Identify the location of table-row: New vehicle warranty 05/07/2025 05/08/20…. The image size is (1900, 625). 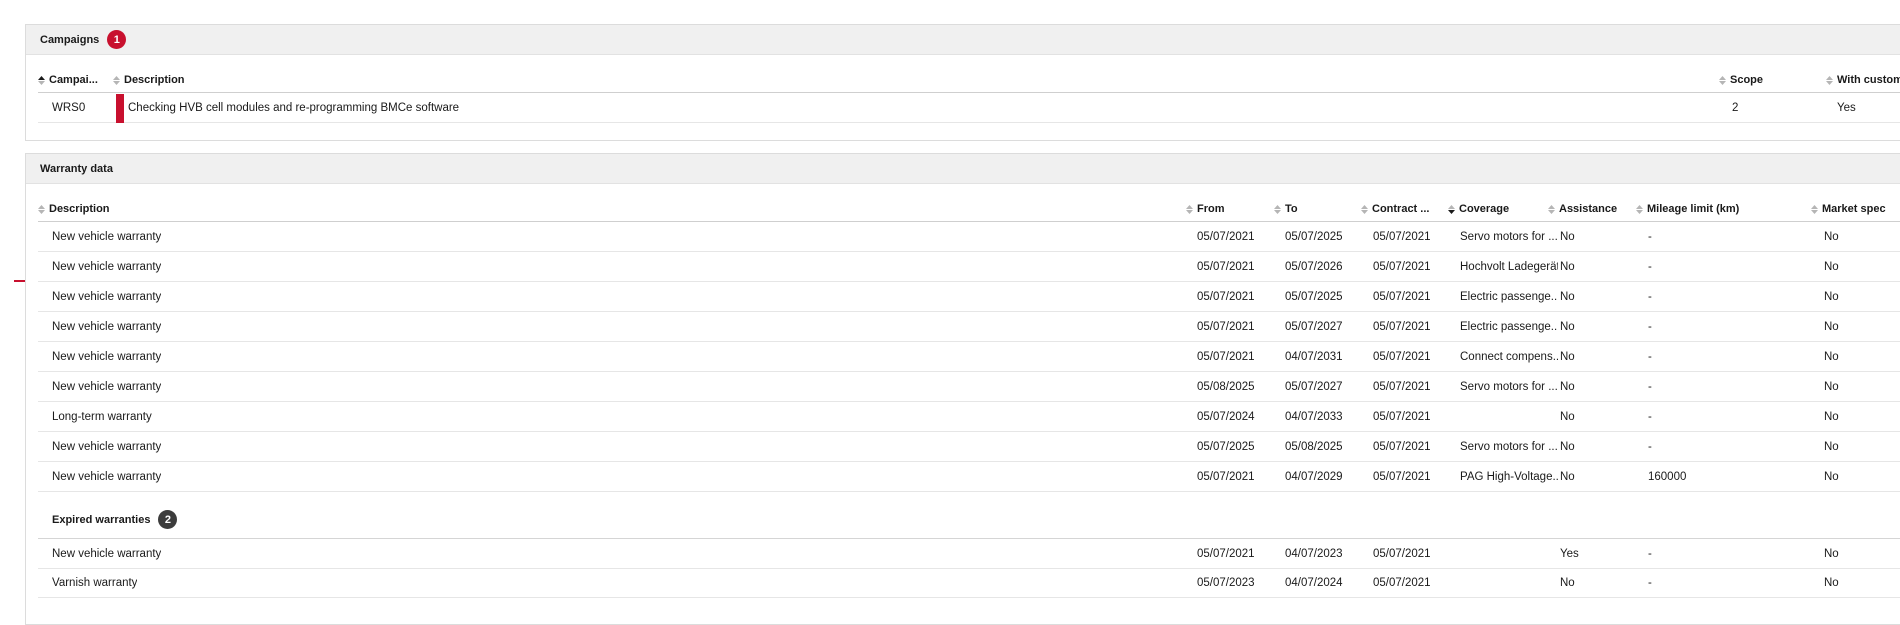
(969, 447).